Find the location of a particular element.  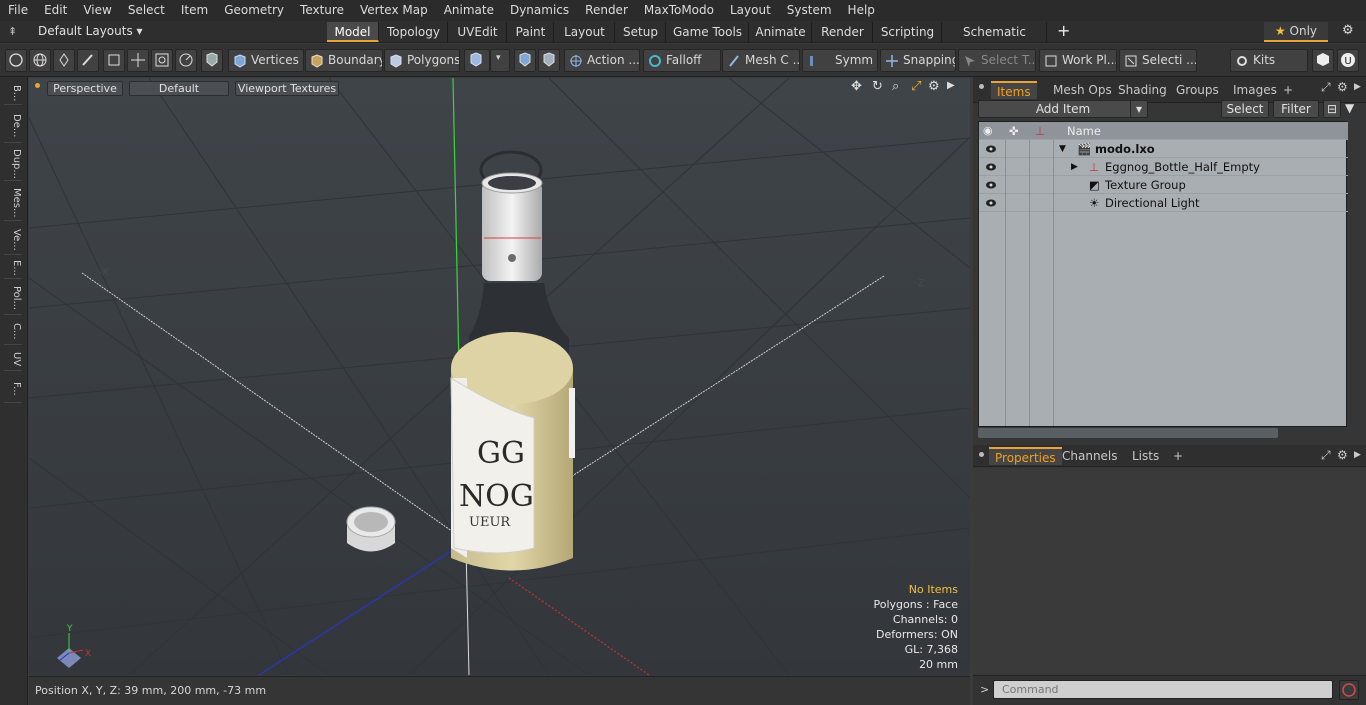

globe-icon is located at coordinates (40, 60).